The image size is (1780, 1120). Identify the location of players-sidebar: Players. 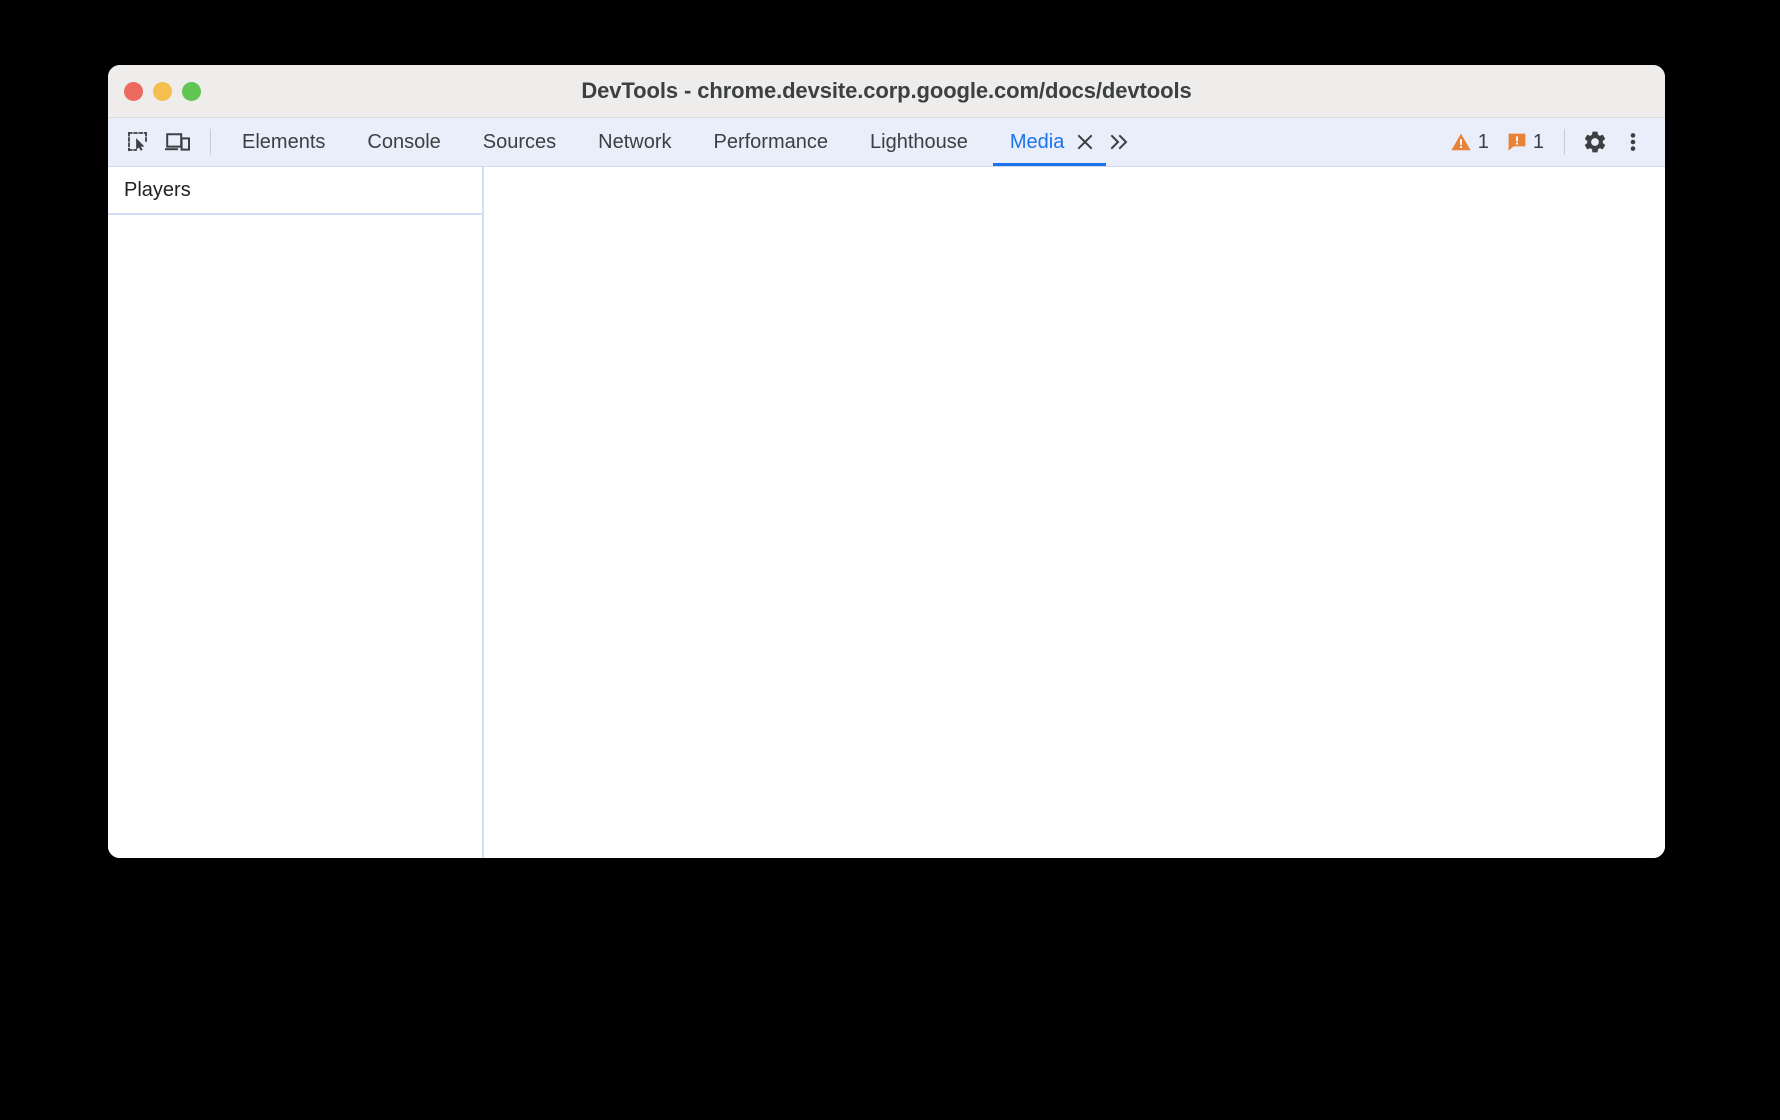
(296, 512).